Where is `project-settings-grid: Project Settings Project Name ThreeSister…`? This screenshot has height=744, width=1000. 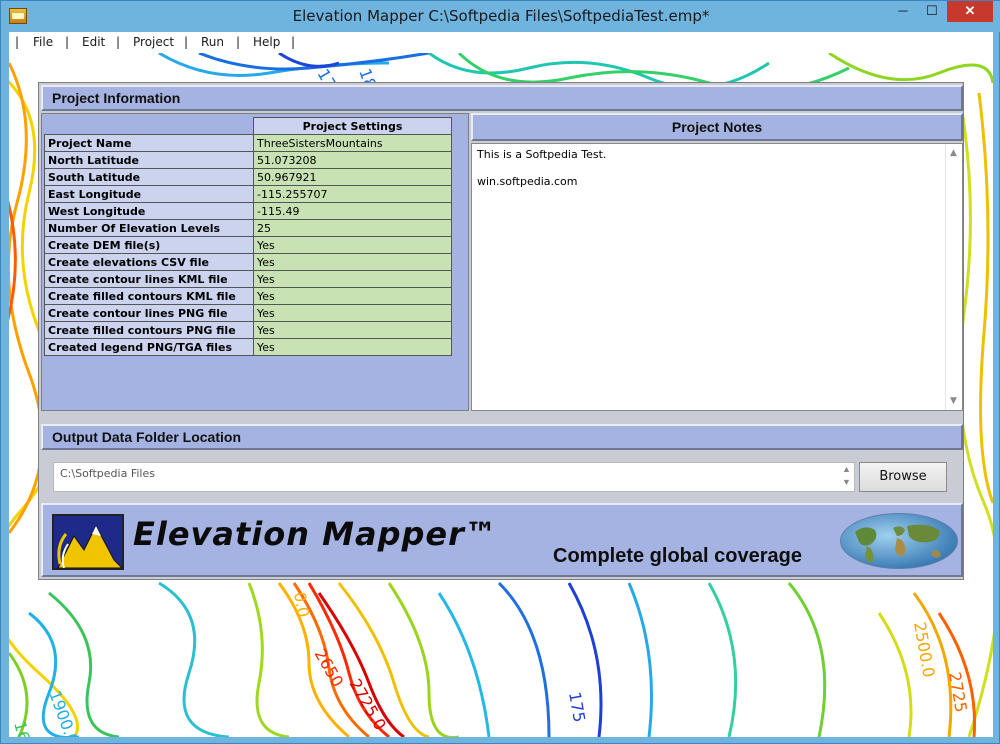
project-settings-grid: Project Settings Project Name ThreeSister… is located at coordinates (248, 236).